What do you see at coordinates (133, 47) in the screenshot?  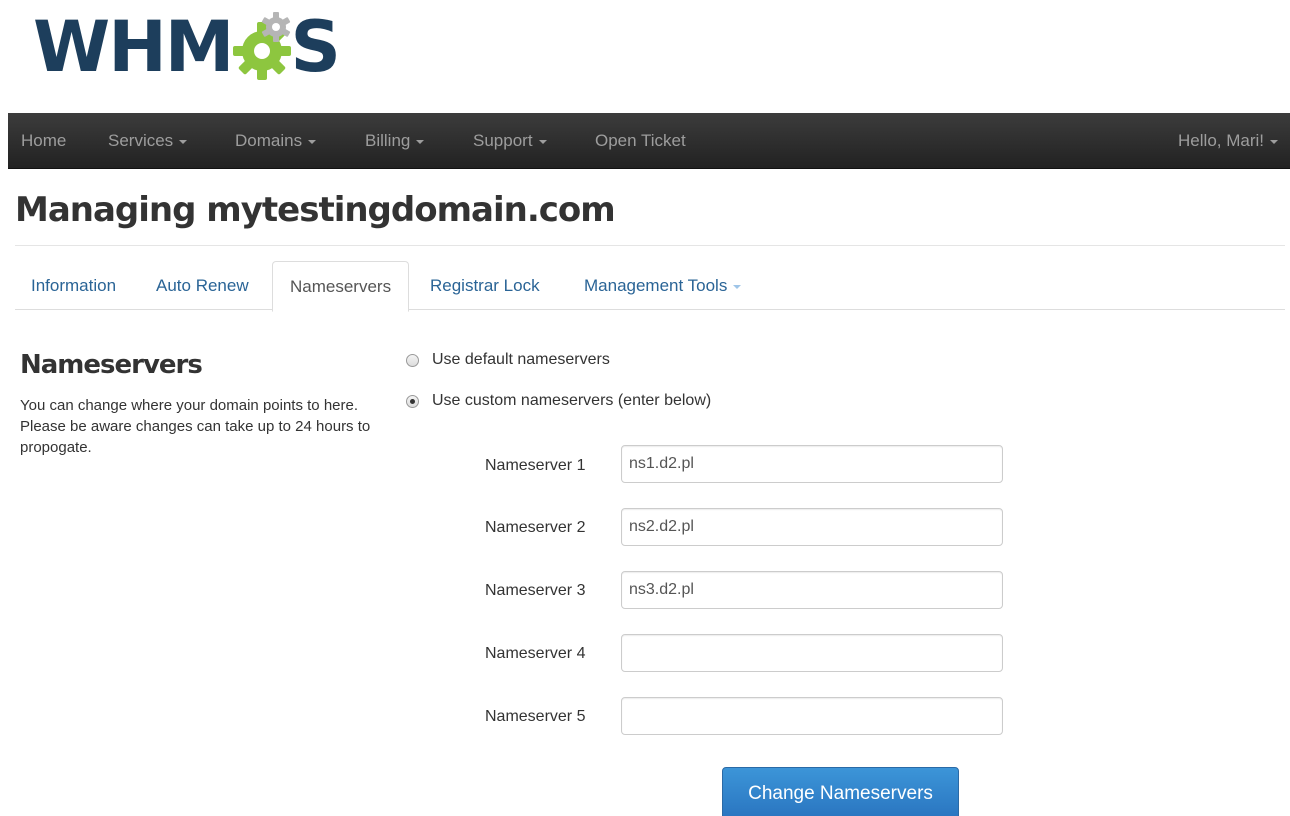 I see `logo-text-left: WHM` at bounding box center [133, 47].